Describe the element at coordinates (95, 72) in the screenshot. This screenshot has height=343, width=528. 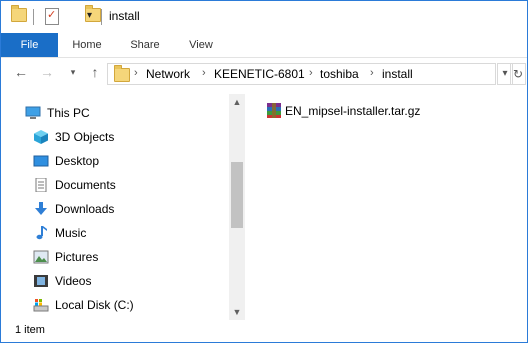
I see `arrow-up-icon: ↑` at that location.